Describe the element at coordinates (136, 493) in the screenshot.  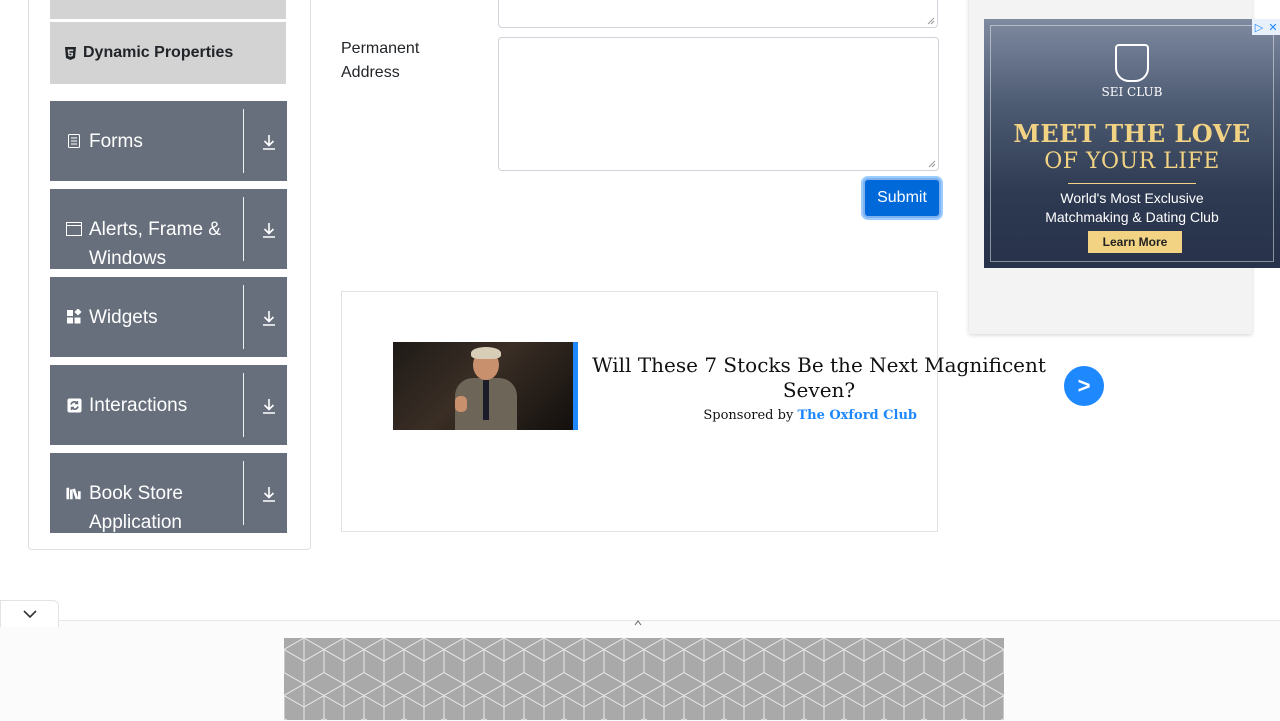
I see `sidebar-group-label: Book Store` at that location.